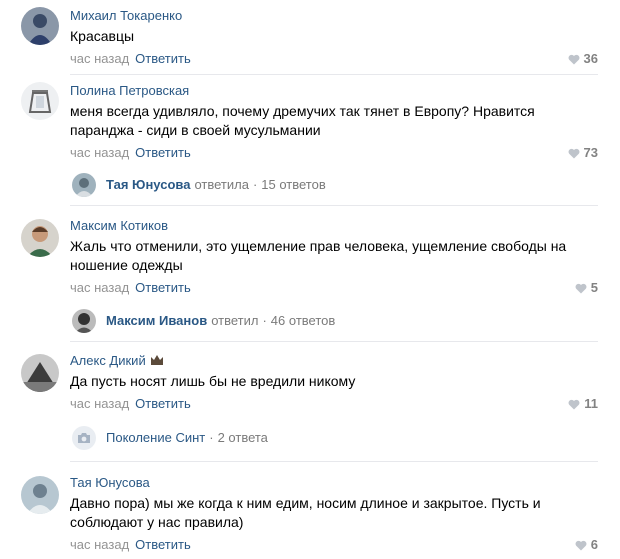  I want to click on thread-verb: ответила, so click(221, 184).